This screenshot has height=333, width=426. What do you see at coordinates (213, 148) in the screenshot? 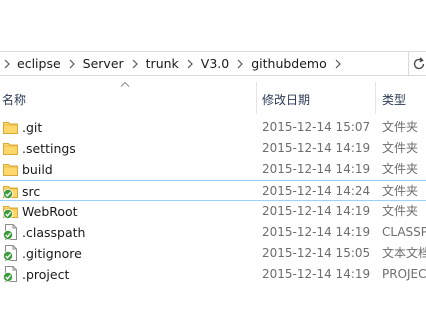
I see `file-row: .settings 2015-12-14 14:19 文件夹` at bounding box center [213, 148].